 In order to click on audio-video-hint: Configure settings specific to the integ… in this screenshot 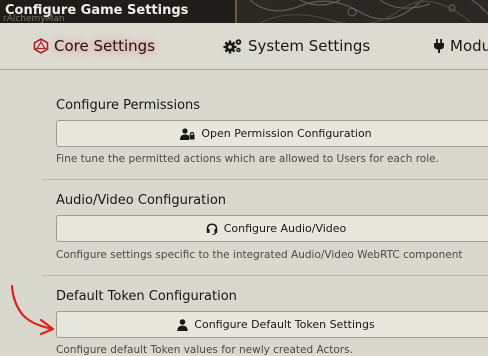, I will do `click(259, 255)`.